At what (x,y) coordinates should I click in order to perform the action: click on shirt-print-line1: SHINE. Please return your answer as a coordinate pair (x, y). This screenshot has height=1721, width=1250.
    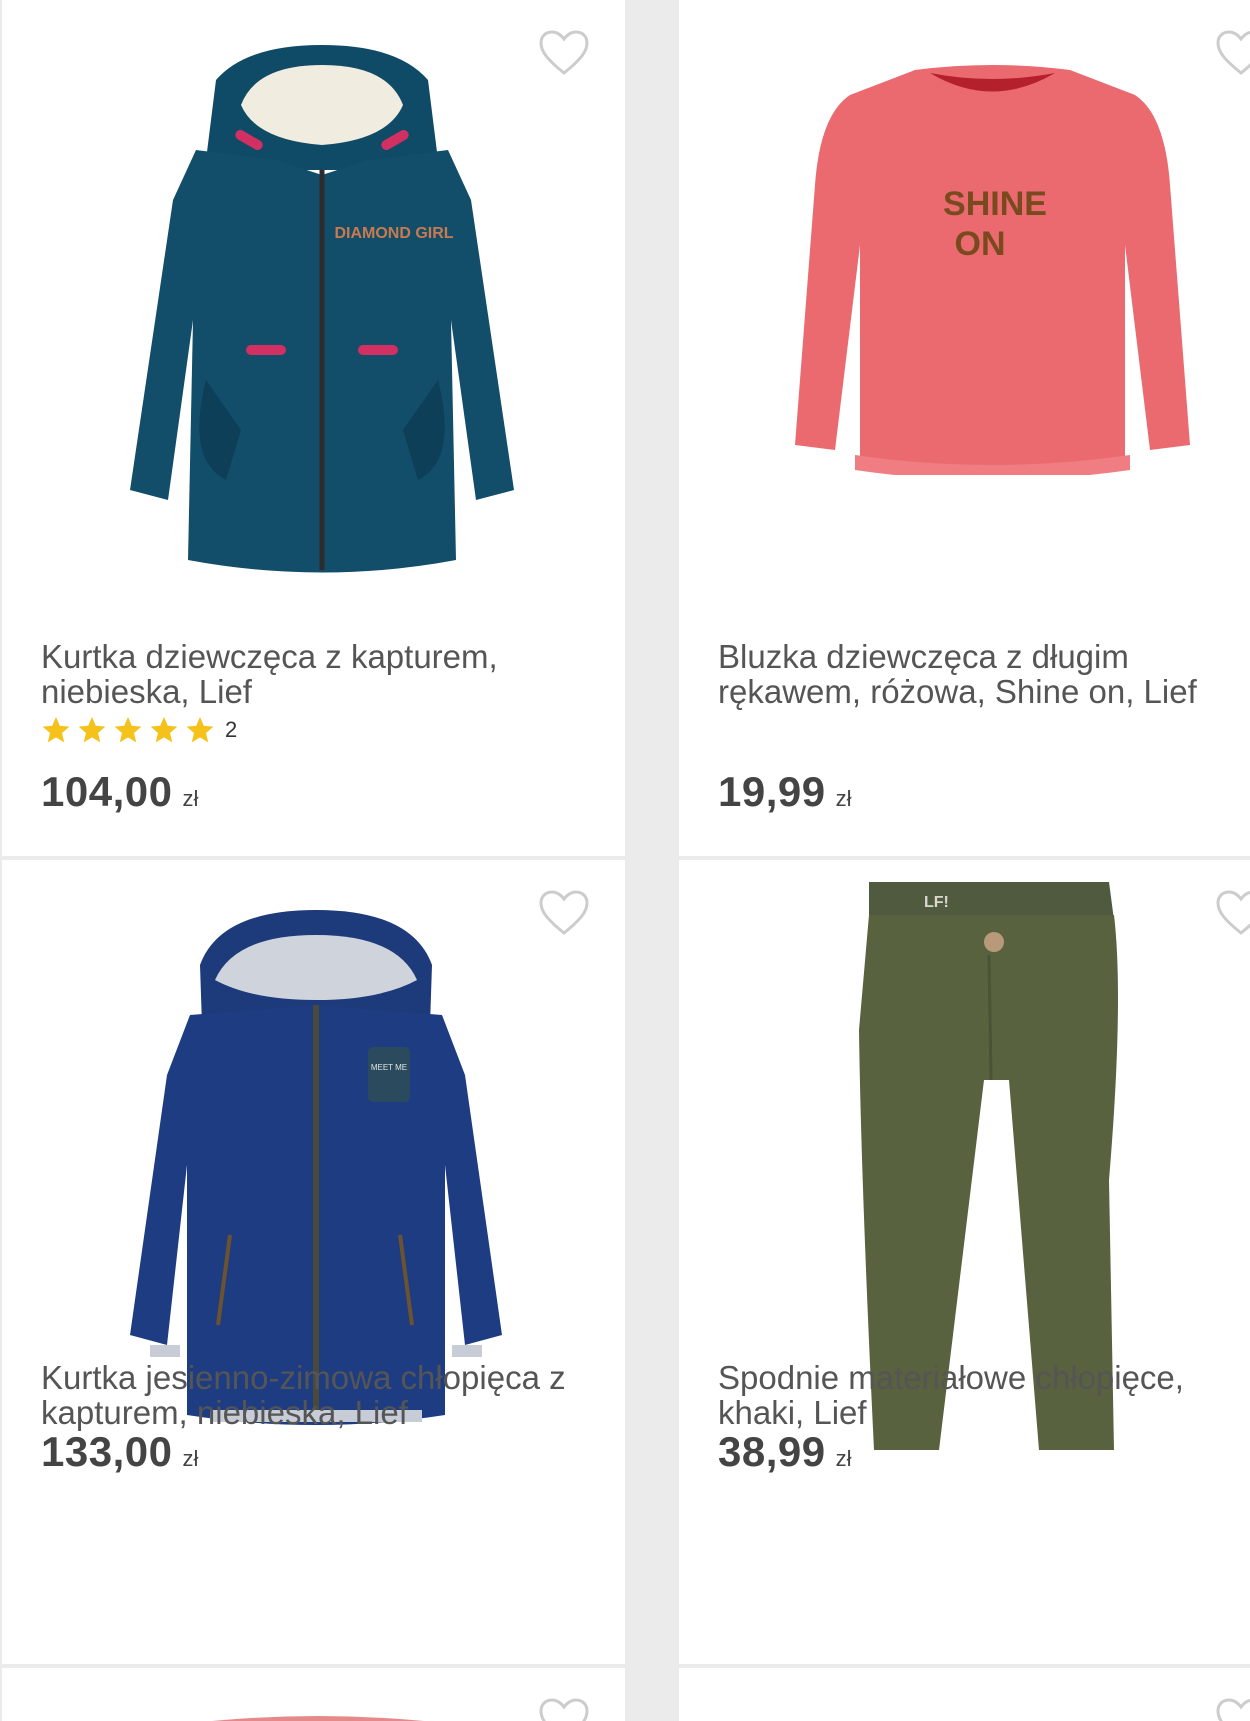
    Looking at the image, I should click on (995, 204).